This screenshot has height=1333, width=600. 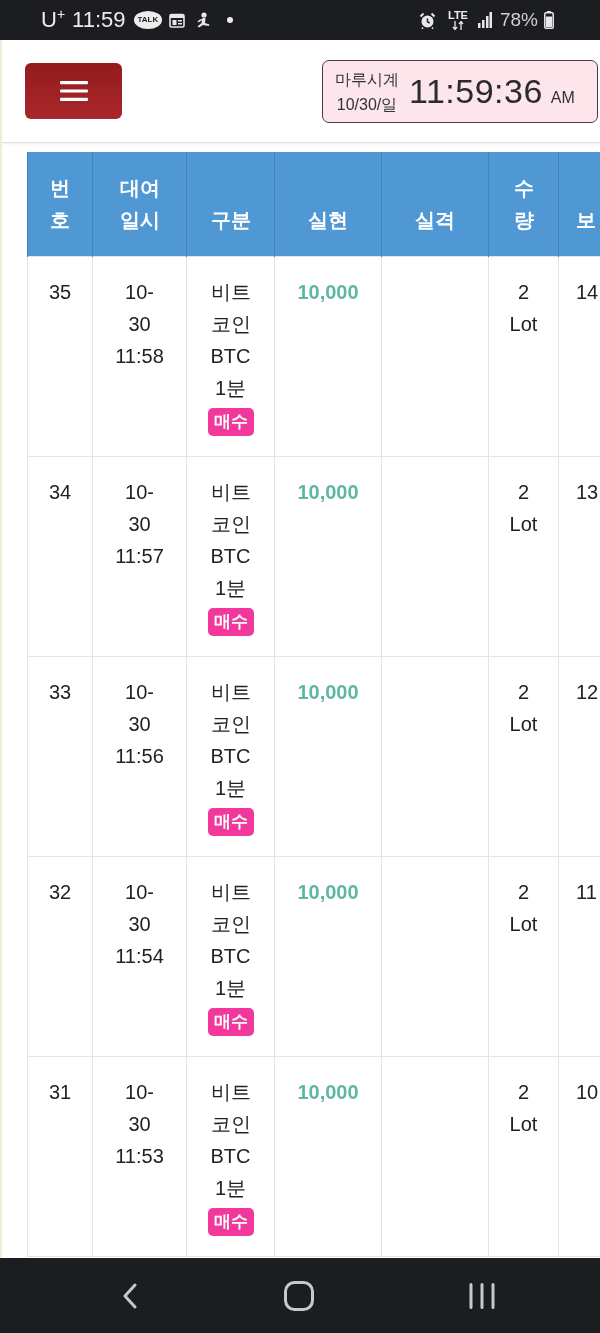 What do you see at coordinates (230, 20) in the screenshot?
I see `notification-dot-icon` at bounding box center [230, 20].